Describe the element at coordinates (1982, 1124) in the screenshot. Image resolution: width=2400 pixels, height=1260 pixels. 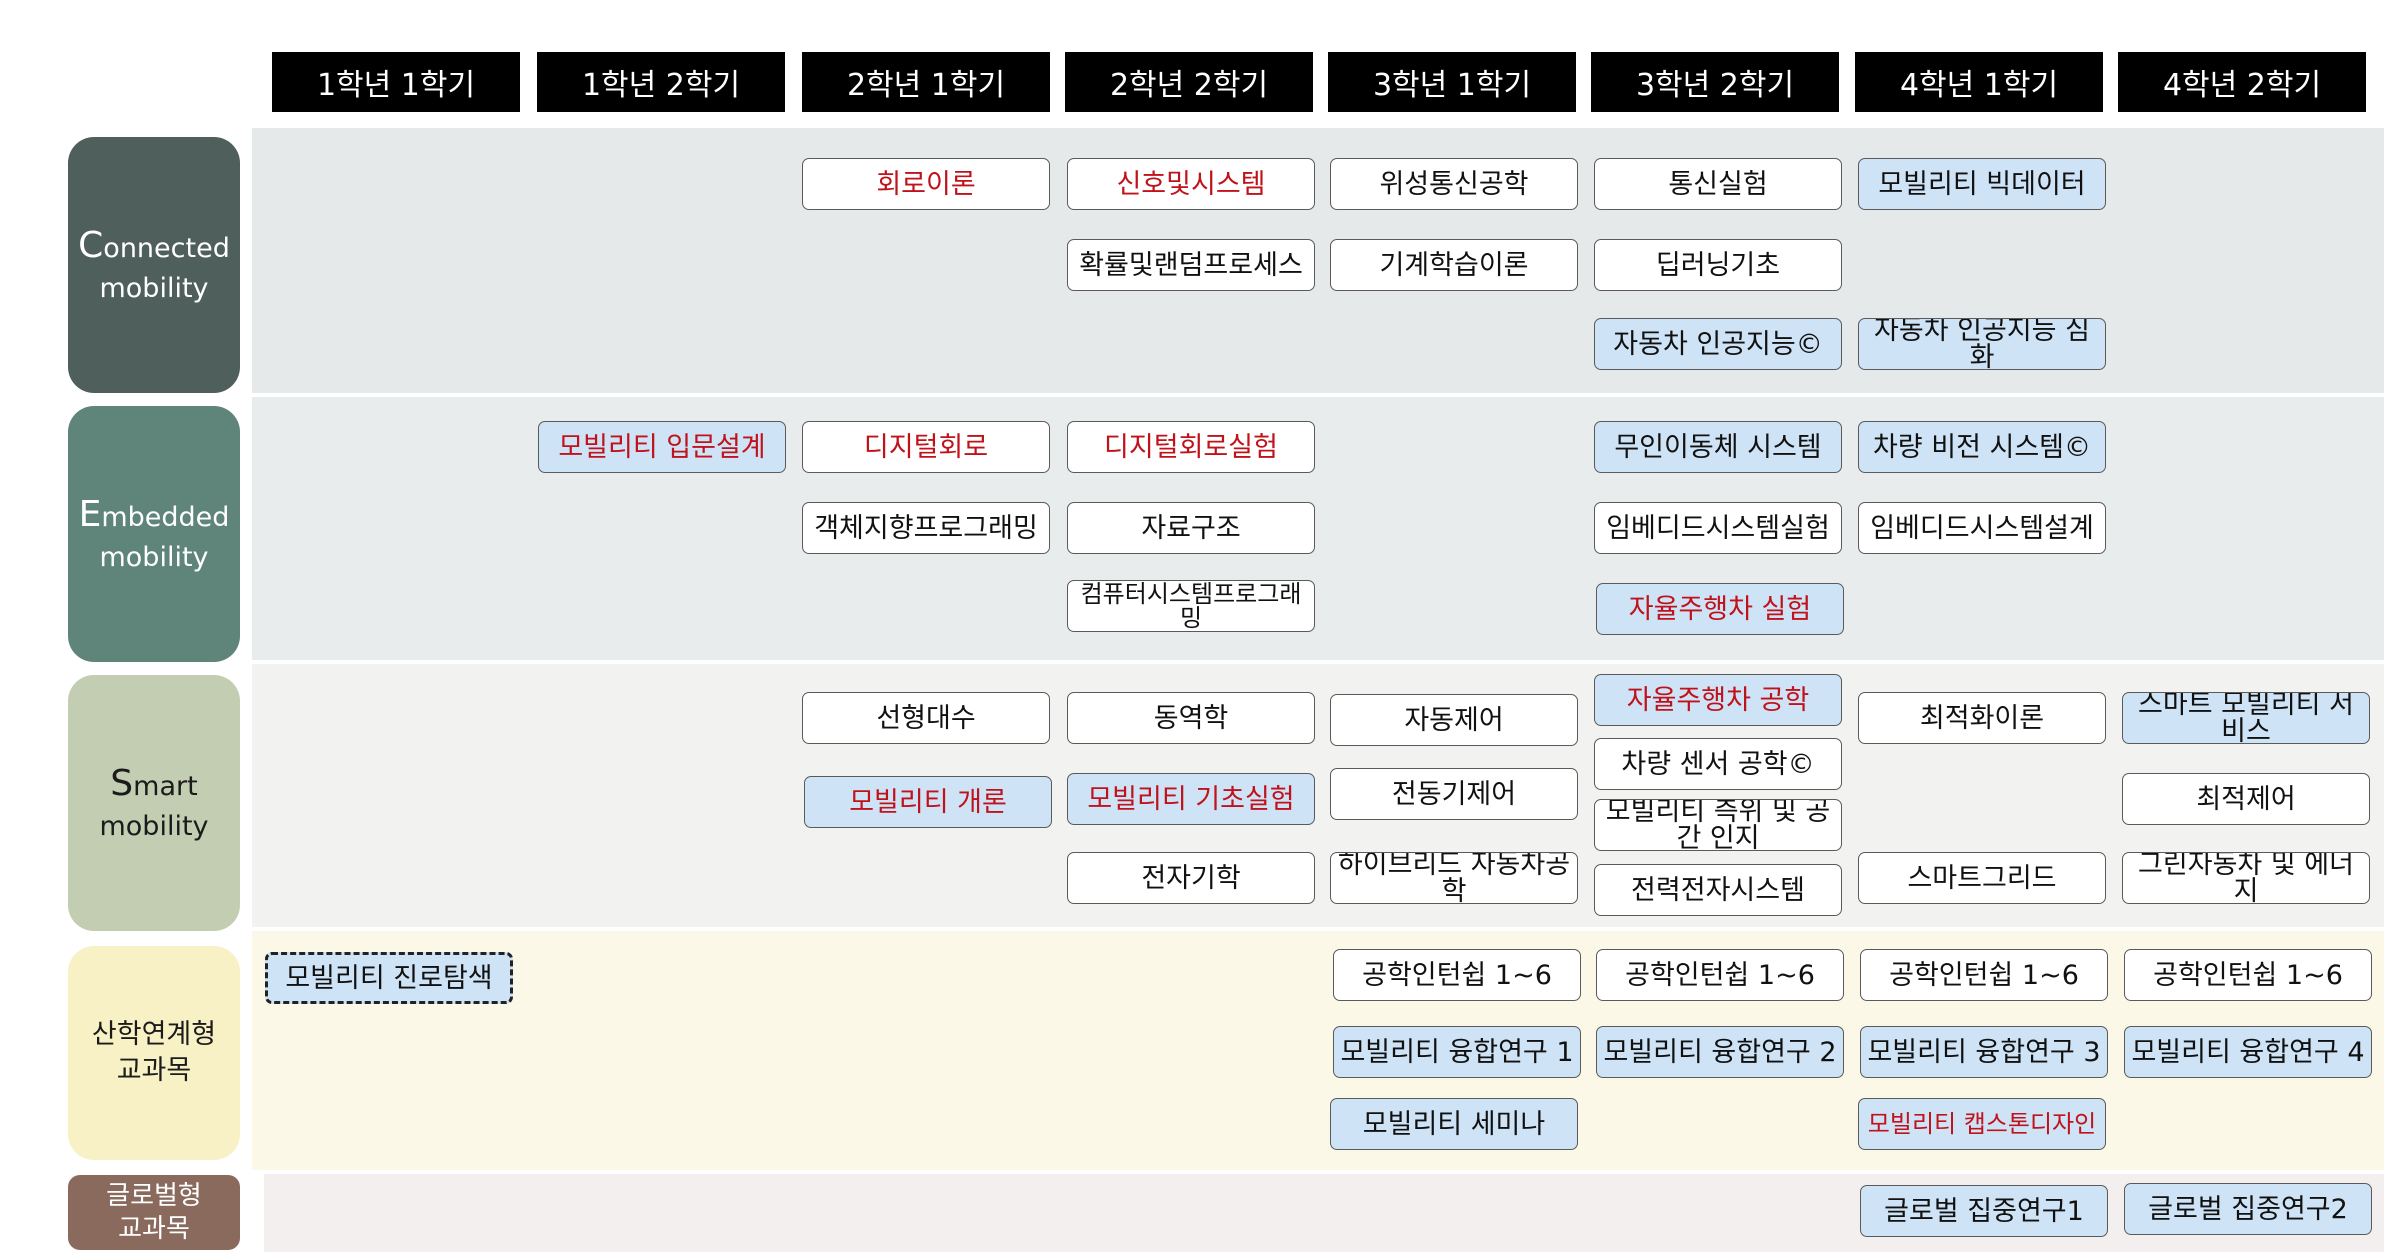
I see `course-box: 모빌리티 캡스톤디자인` at that location.